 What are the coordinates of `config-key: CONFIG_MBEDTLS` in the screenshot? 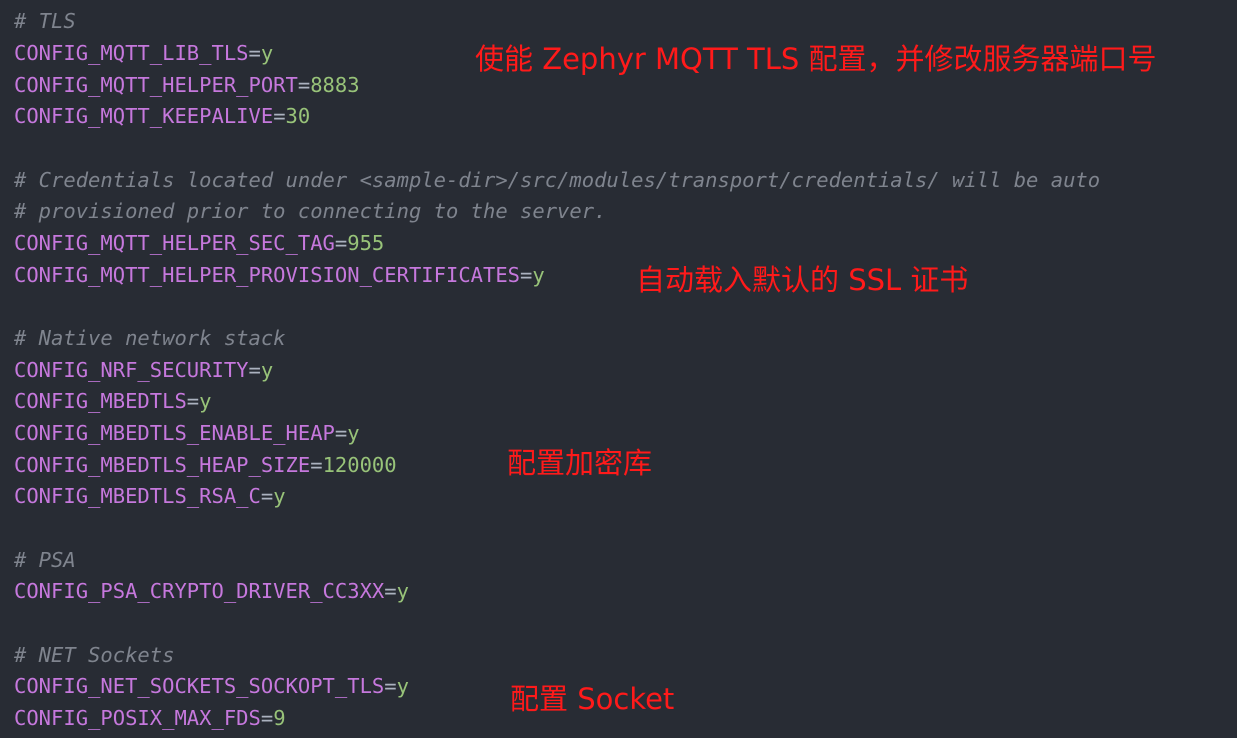 It's located at (100, 401).